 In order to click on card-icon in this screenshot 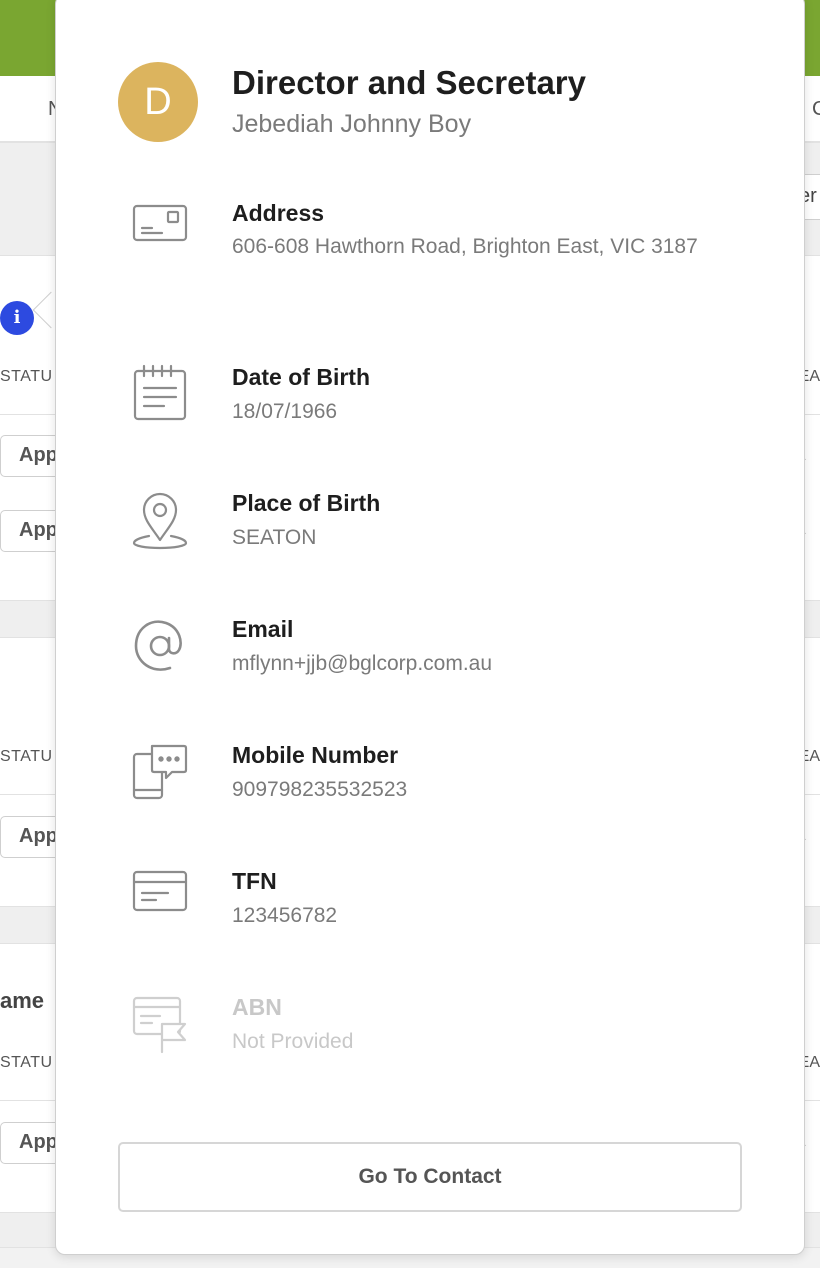, I will do `click(160, 891)`.